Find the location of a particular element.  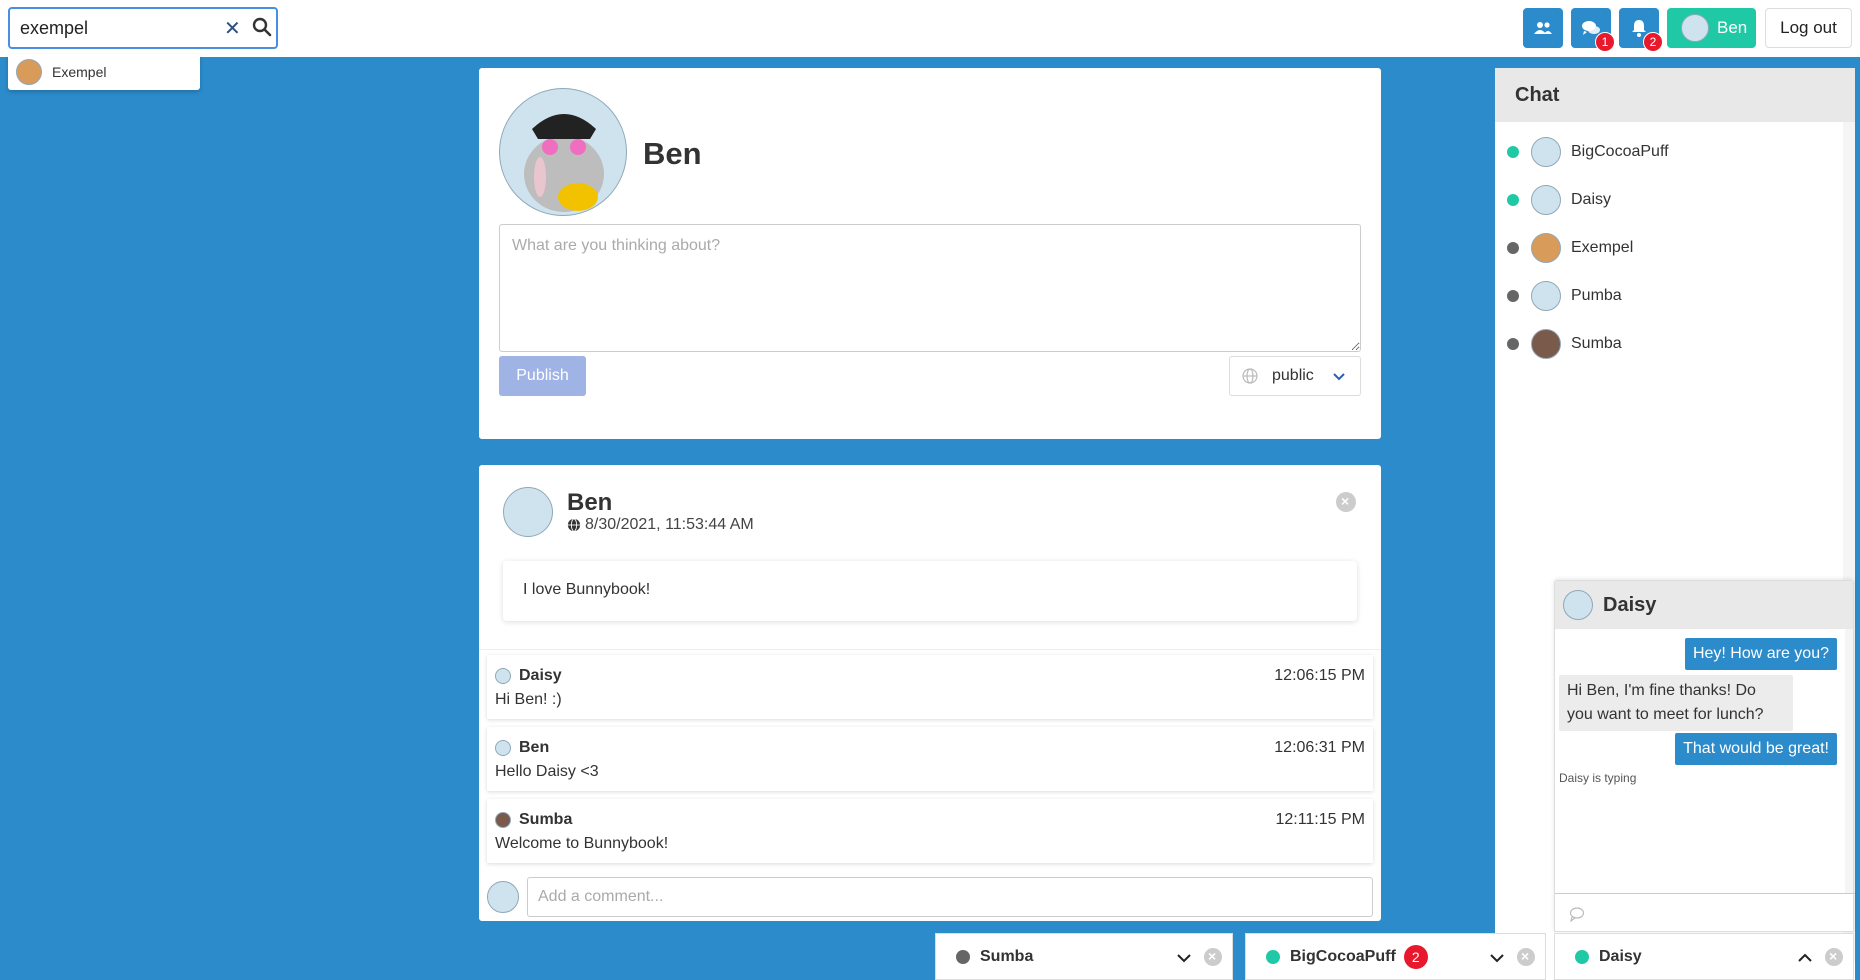

comment-header: Ben is located at coordinates (522, 748).